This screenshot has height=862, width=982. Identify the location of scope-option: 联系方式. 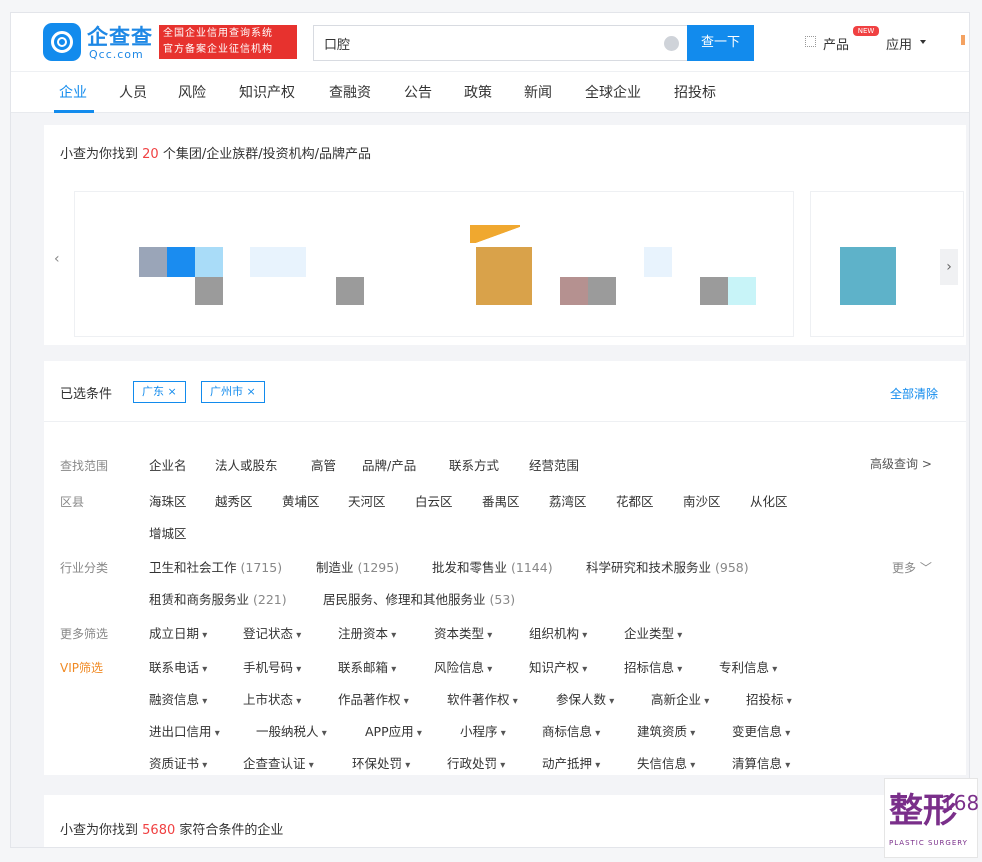
(474, 464).